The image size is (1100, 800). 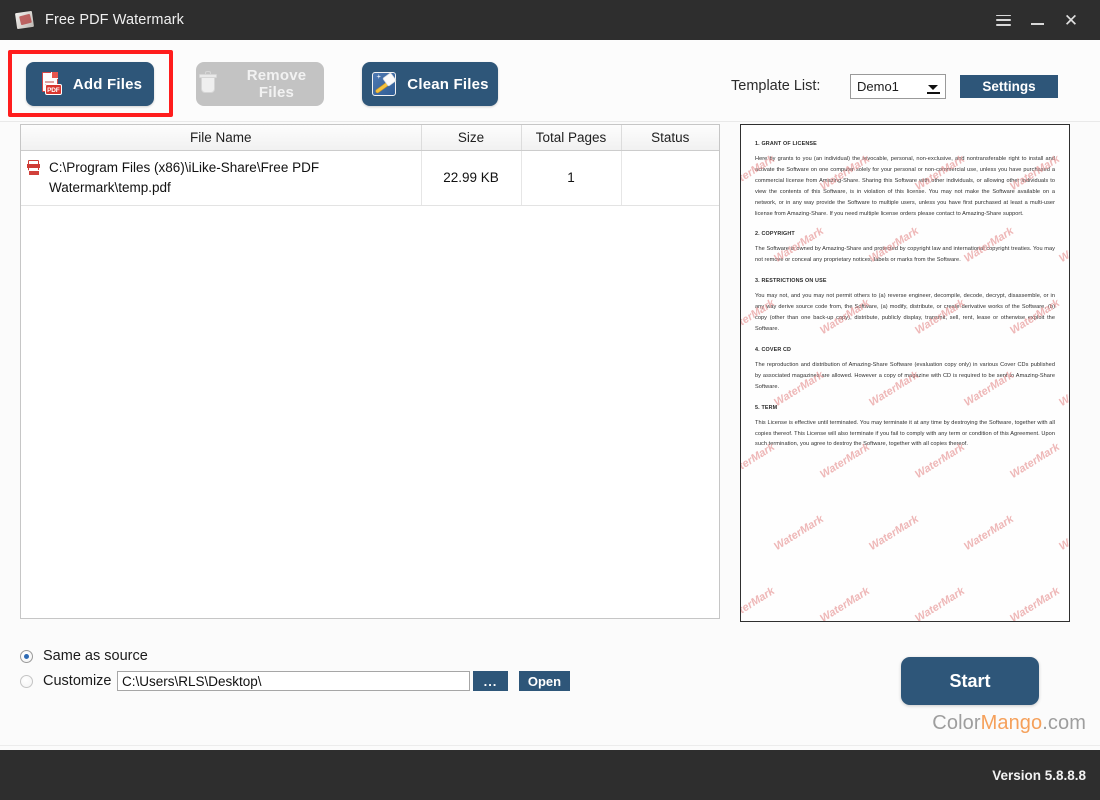 What do you see at coordinates (293, 681) in the screenshot?
I see `output-path-input` at bounding box center [293, 681].